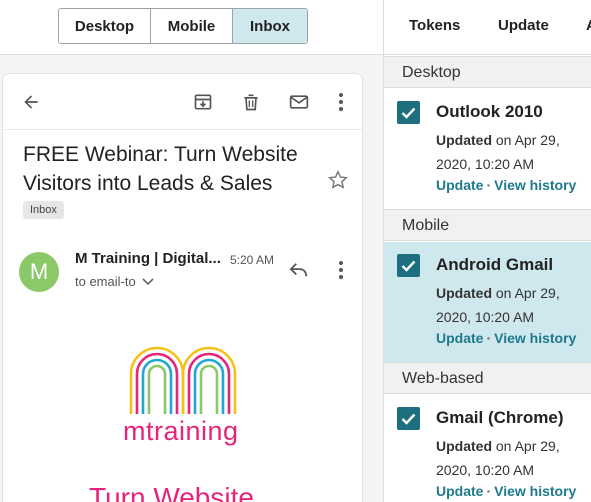 This screenshot has width=591, height=502. Describe the element at coordinates (588, 25) in the screenshot. I see `tab-more: A` at that location.